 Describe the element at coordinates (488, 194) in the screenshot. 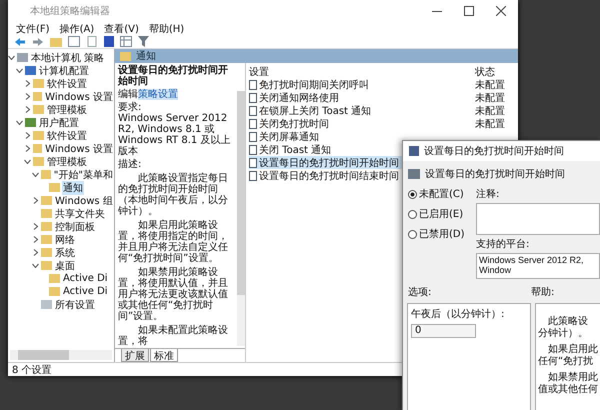

I see `comment-label: 注释:` at that location.